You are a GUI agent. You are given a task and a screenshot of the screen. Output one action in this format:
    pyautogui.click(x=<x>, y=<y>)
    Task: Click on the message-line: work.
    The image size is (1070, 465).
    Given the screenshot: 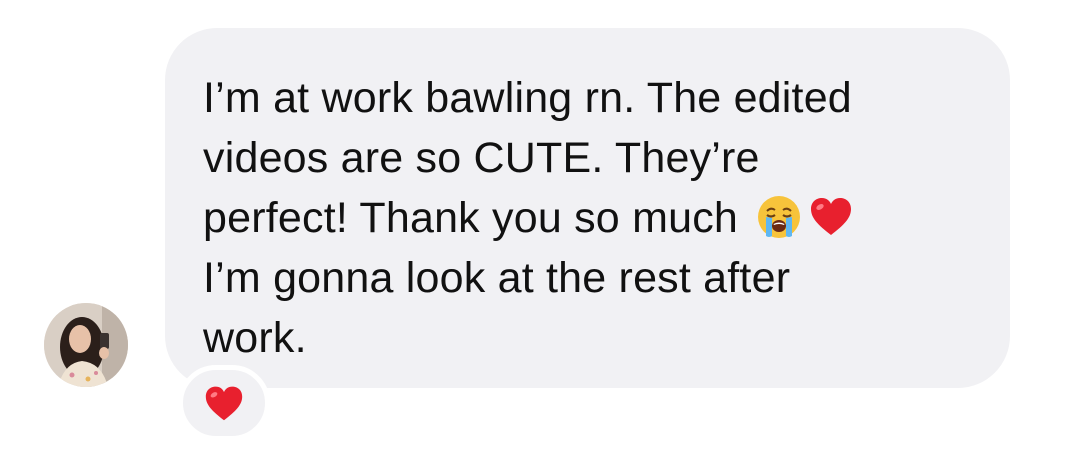 What is the action you would take?
    pyautogui.click(x=255, y=338)
    